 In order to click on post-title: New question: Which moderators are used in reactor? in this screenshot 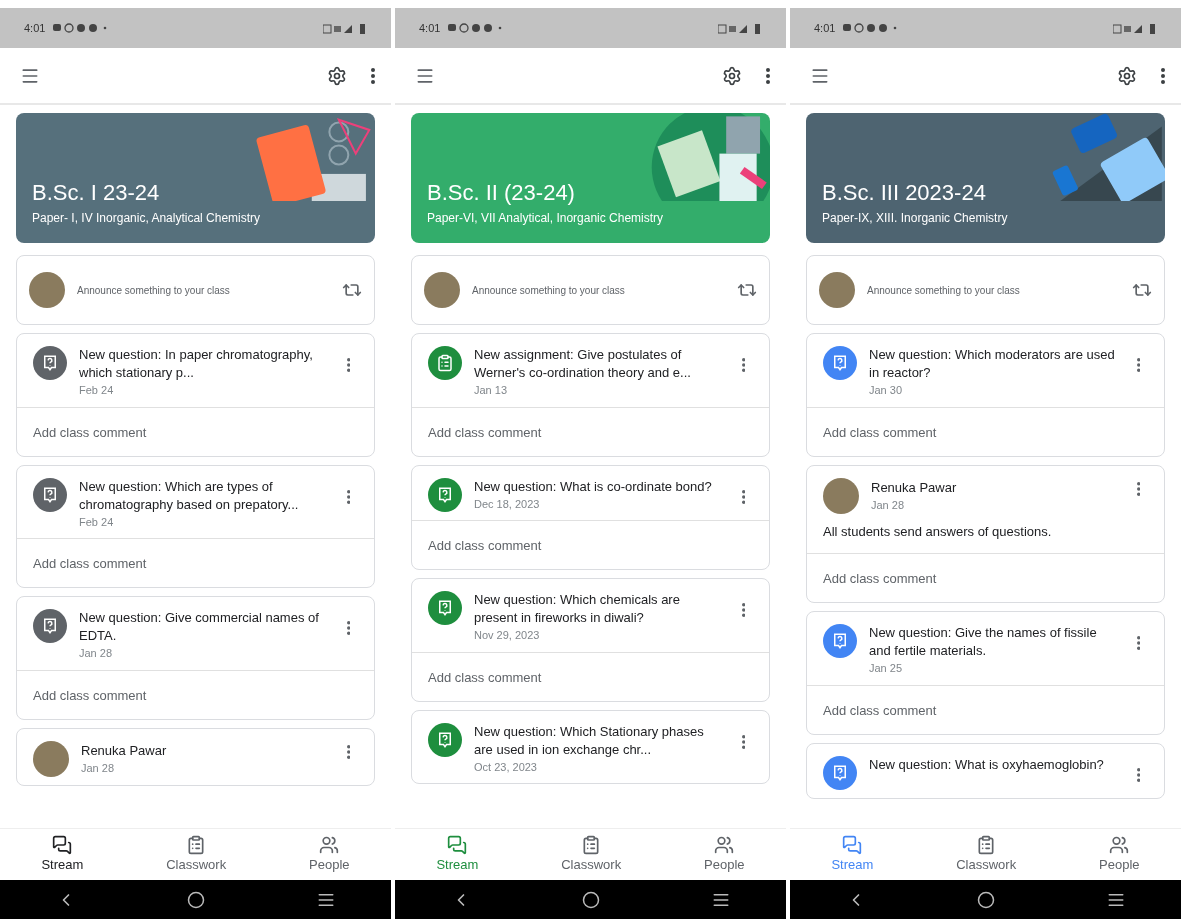, I will do `click(993, 364)`.